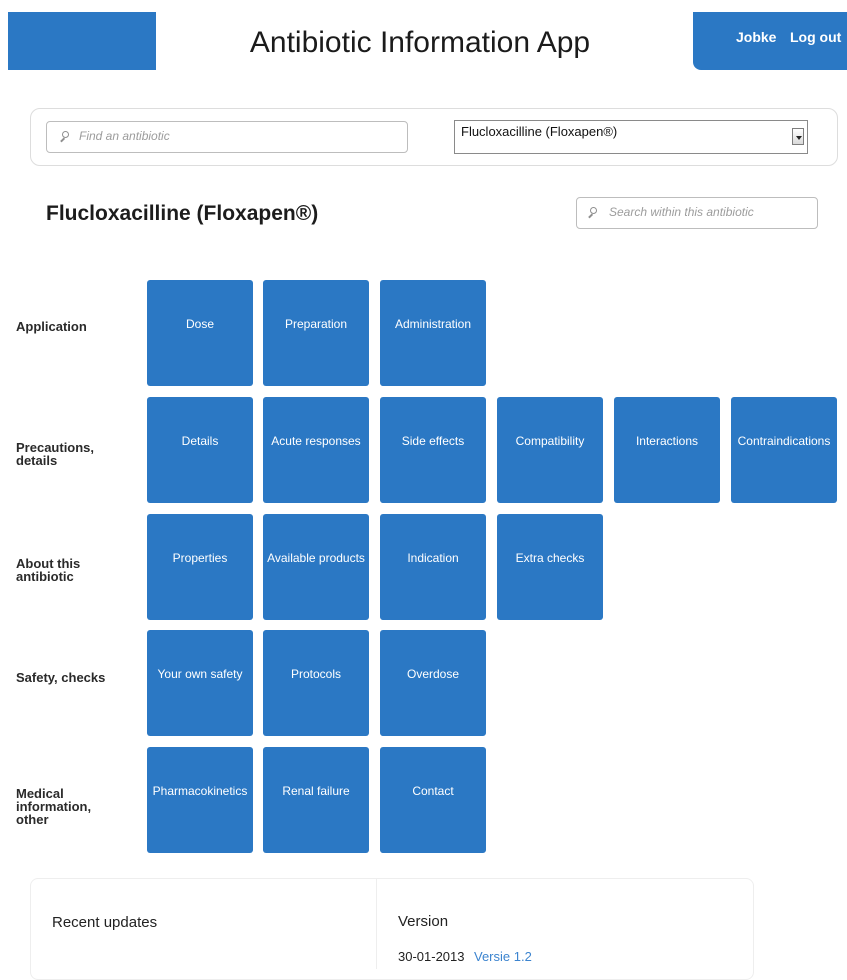 Image resolution: width=847 pixels, height=980 pixels. Describe the element at coordinates (433, 567) in the screenshot. I see `tile-indication: Indication` at that location.